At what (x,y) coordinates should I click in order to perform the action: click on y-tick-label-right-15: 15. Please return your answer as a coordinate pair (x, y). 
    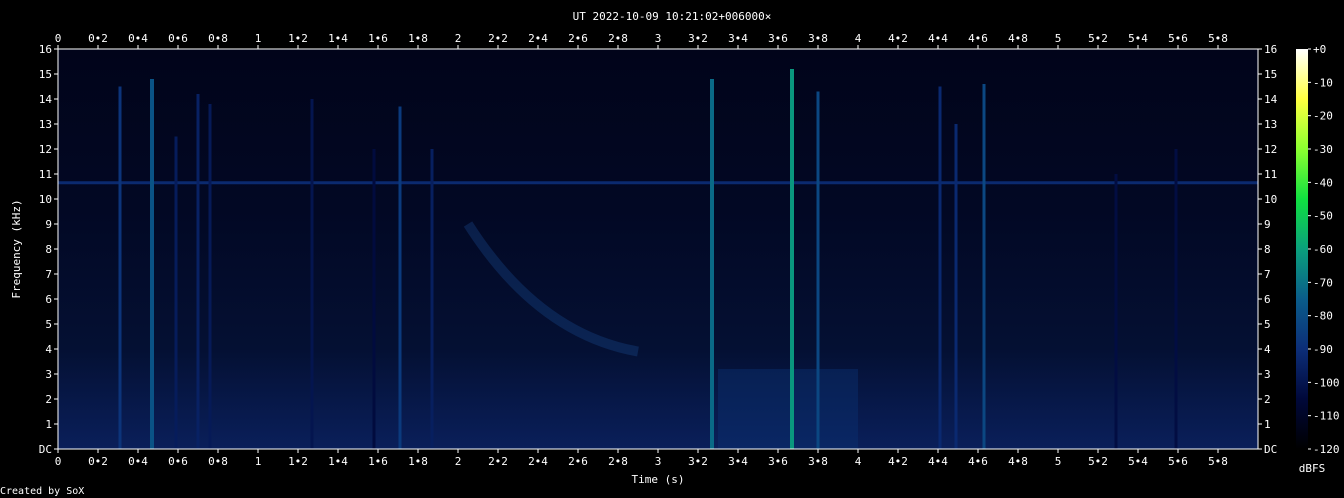
    Looking at the image, I should click on (1270, 74).